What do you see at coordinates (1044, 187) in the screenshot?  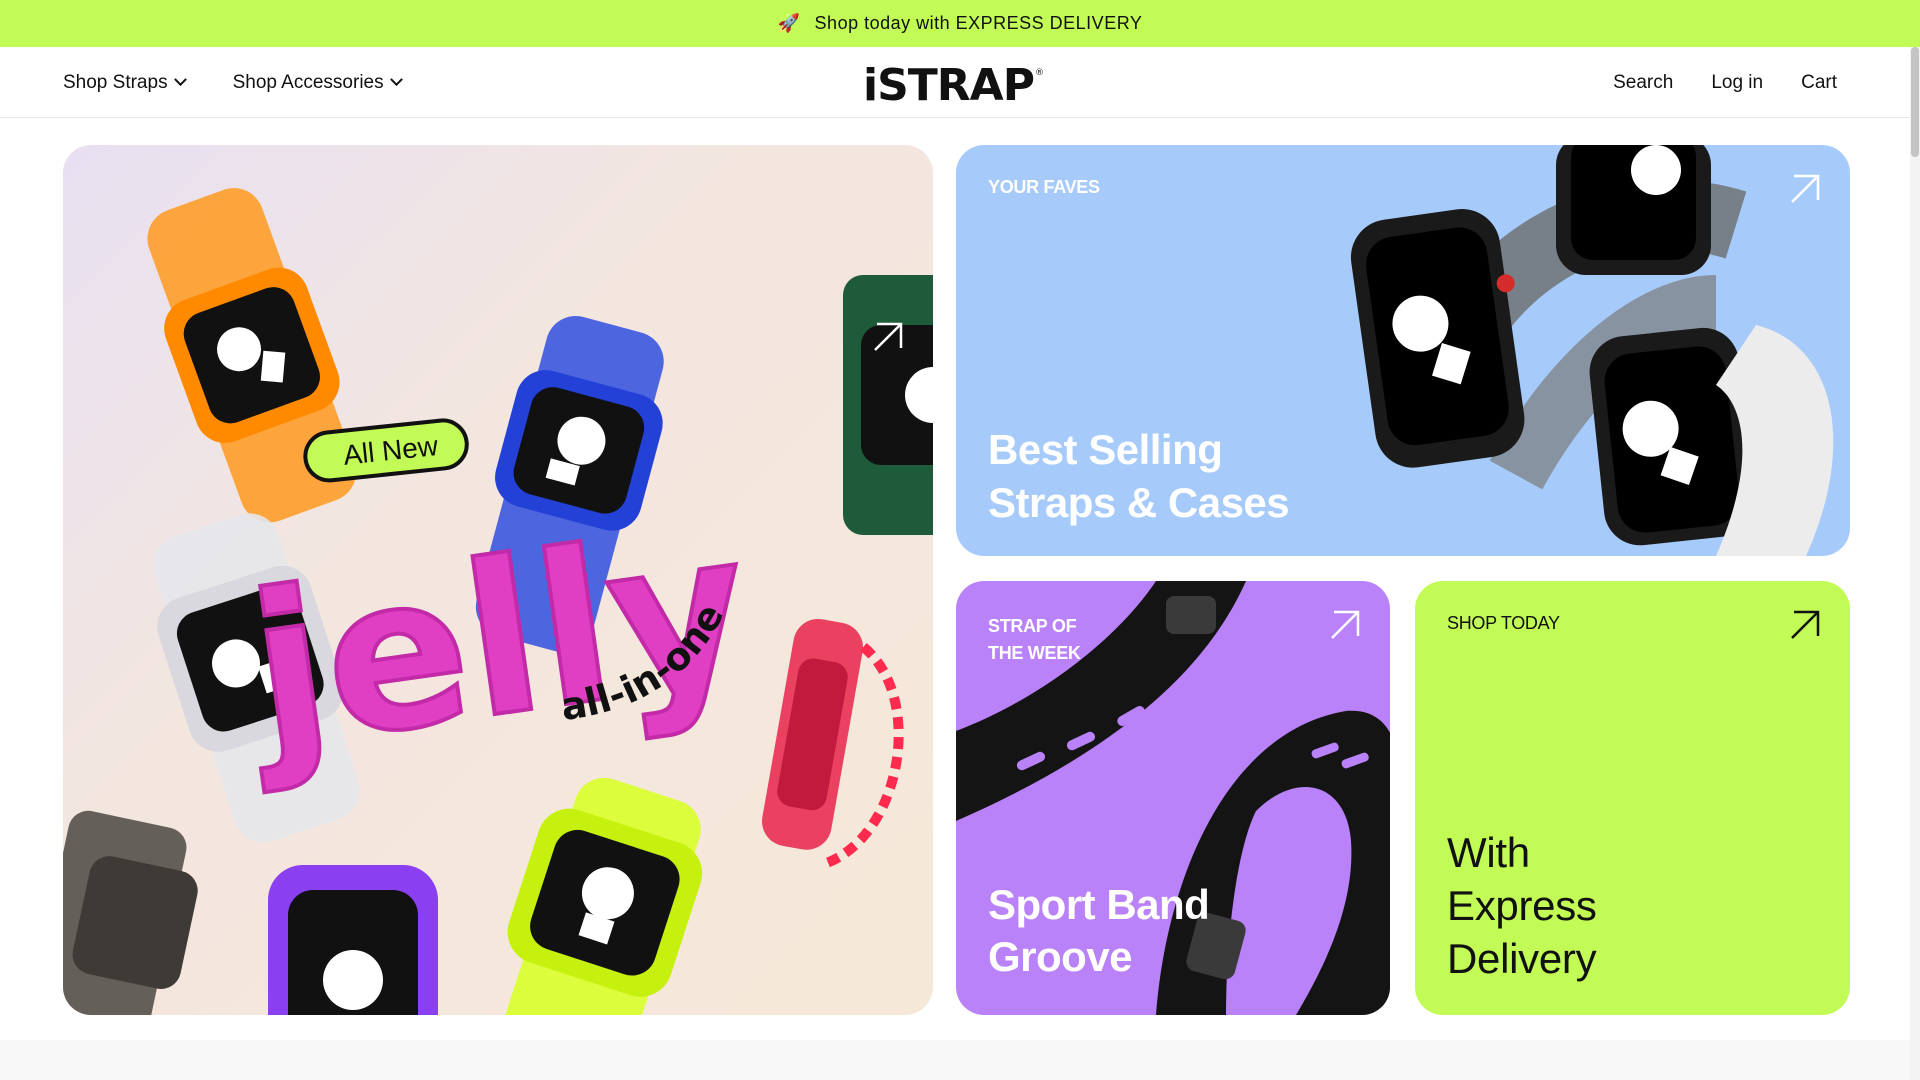 I see `faves-eyebrow: YOUR FAVES` at bounding box center [1044, 187].